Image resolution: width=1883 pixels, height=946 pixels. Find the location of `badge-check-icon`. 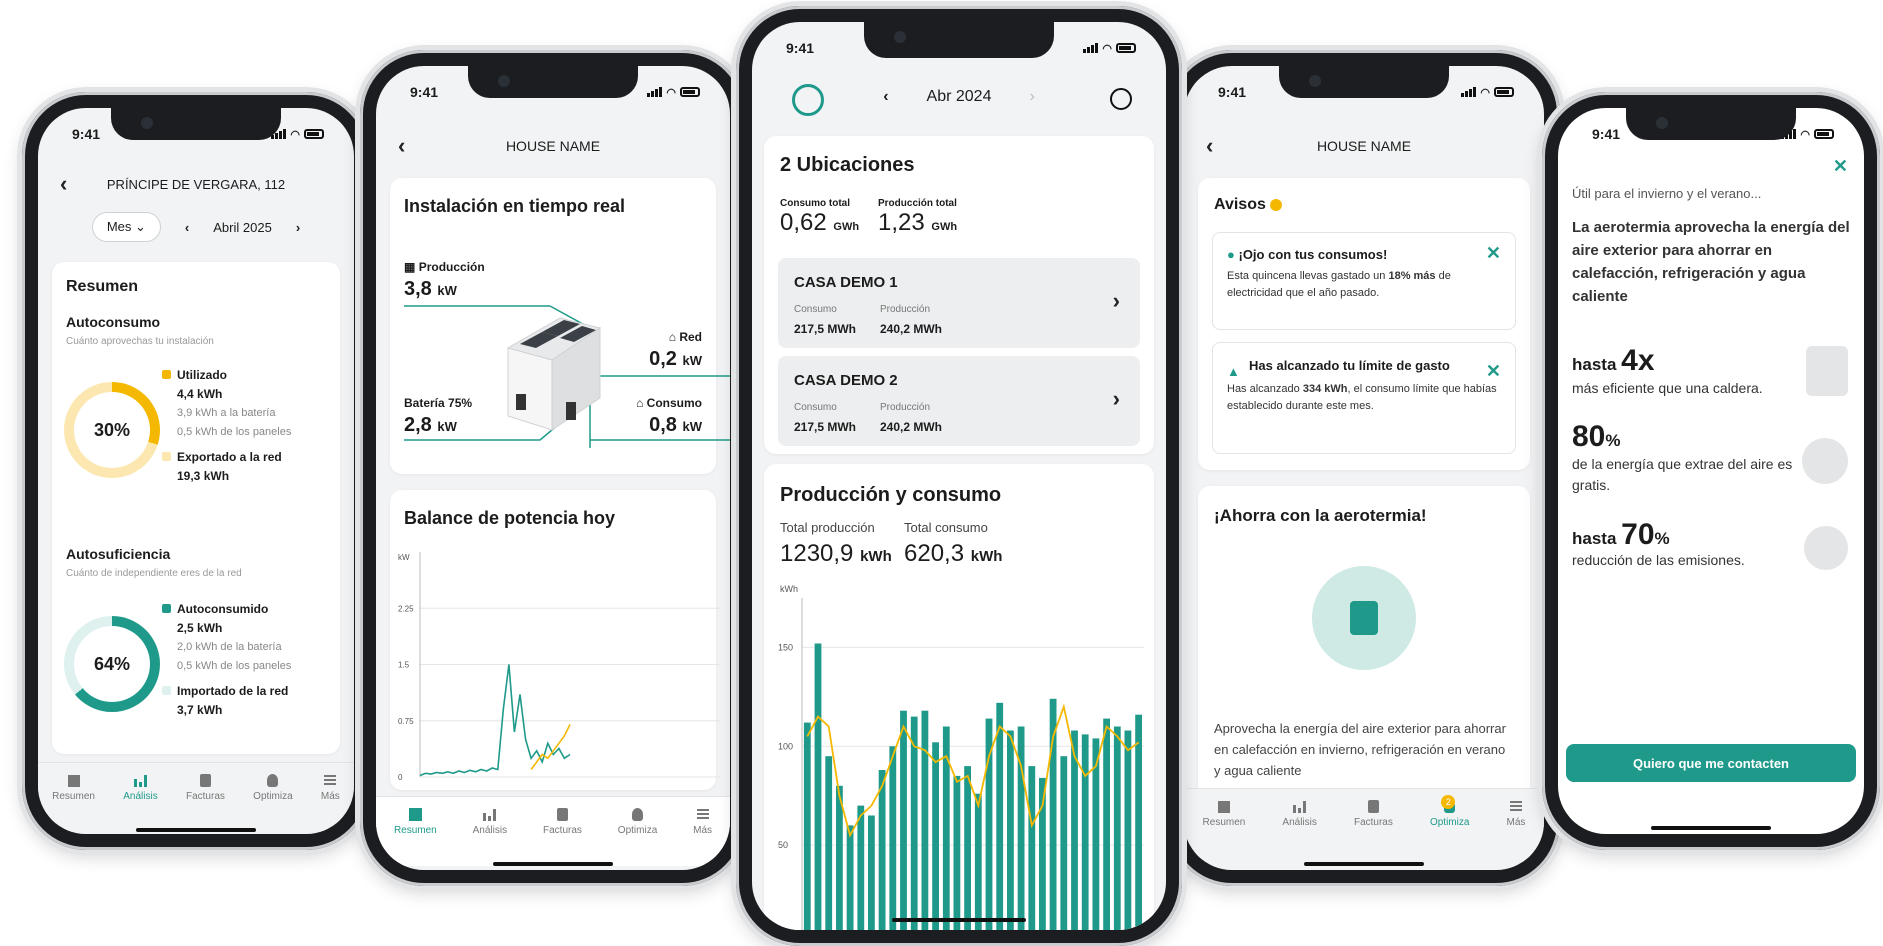

badge-check-icon is located at coordinates (1825, 461).